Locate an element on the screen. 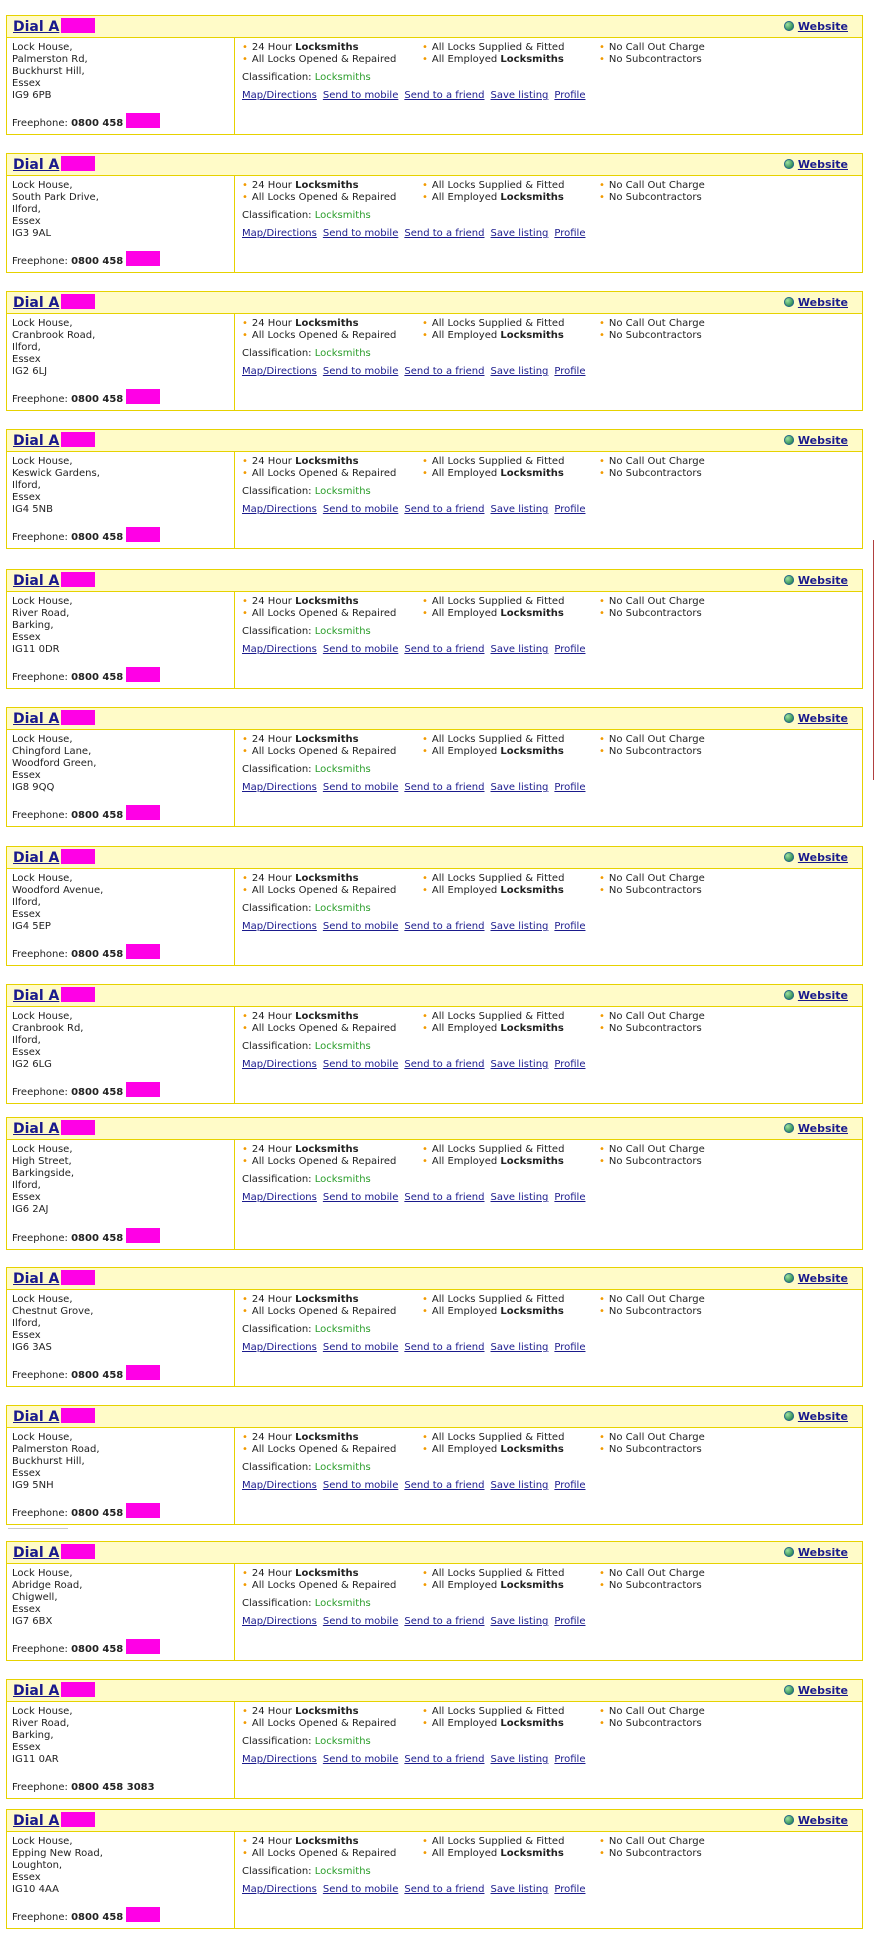 This screenshot has width=874, height=1938. name-redaction is located at coordinates (78, 1415).